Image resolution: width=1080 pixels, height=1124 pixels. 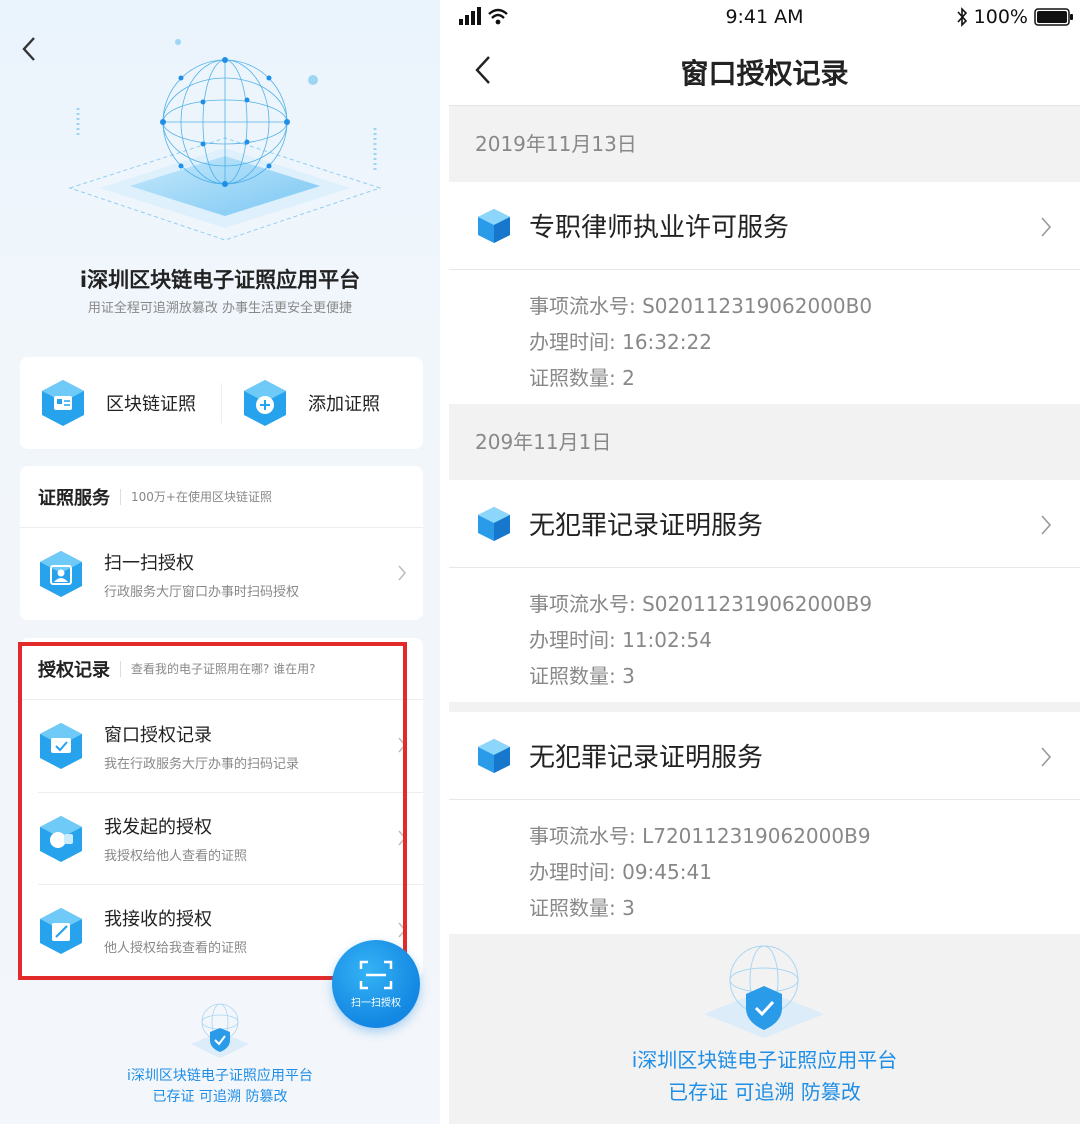 I want to click on bluetooth-icon, so click(x=962, y=17).